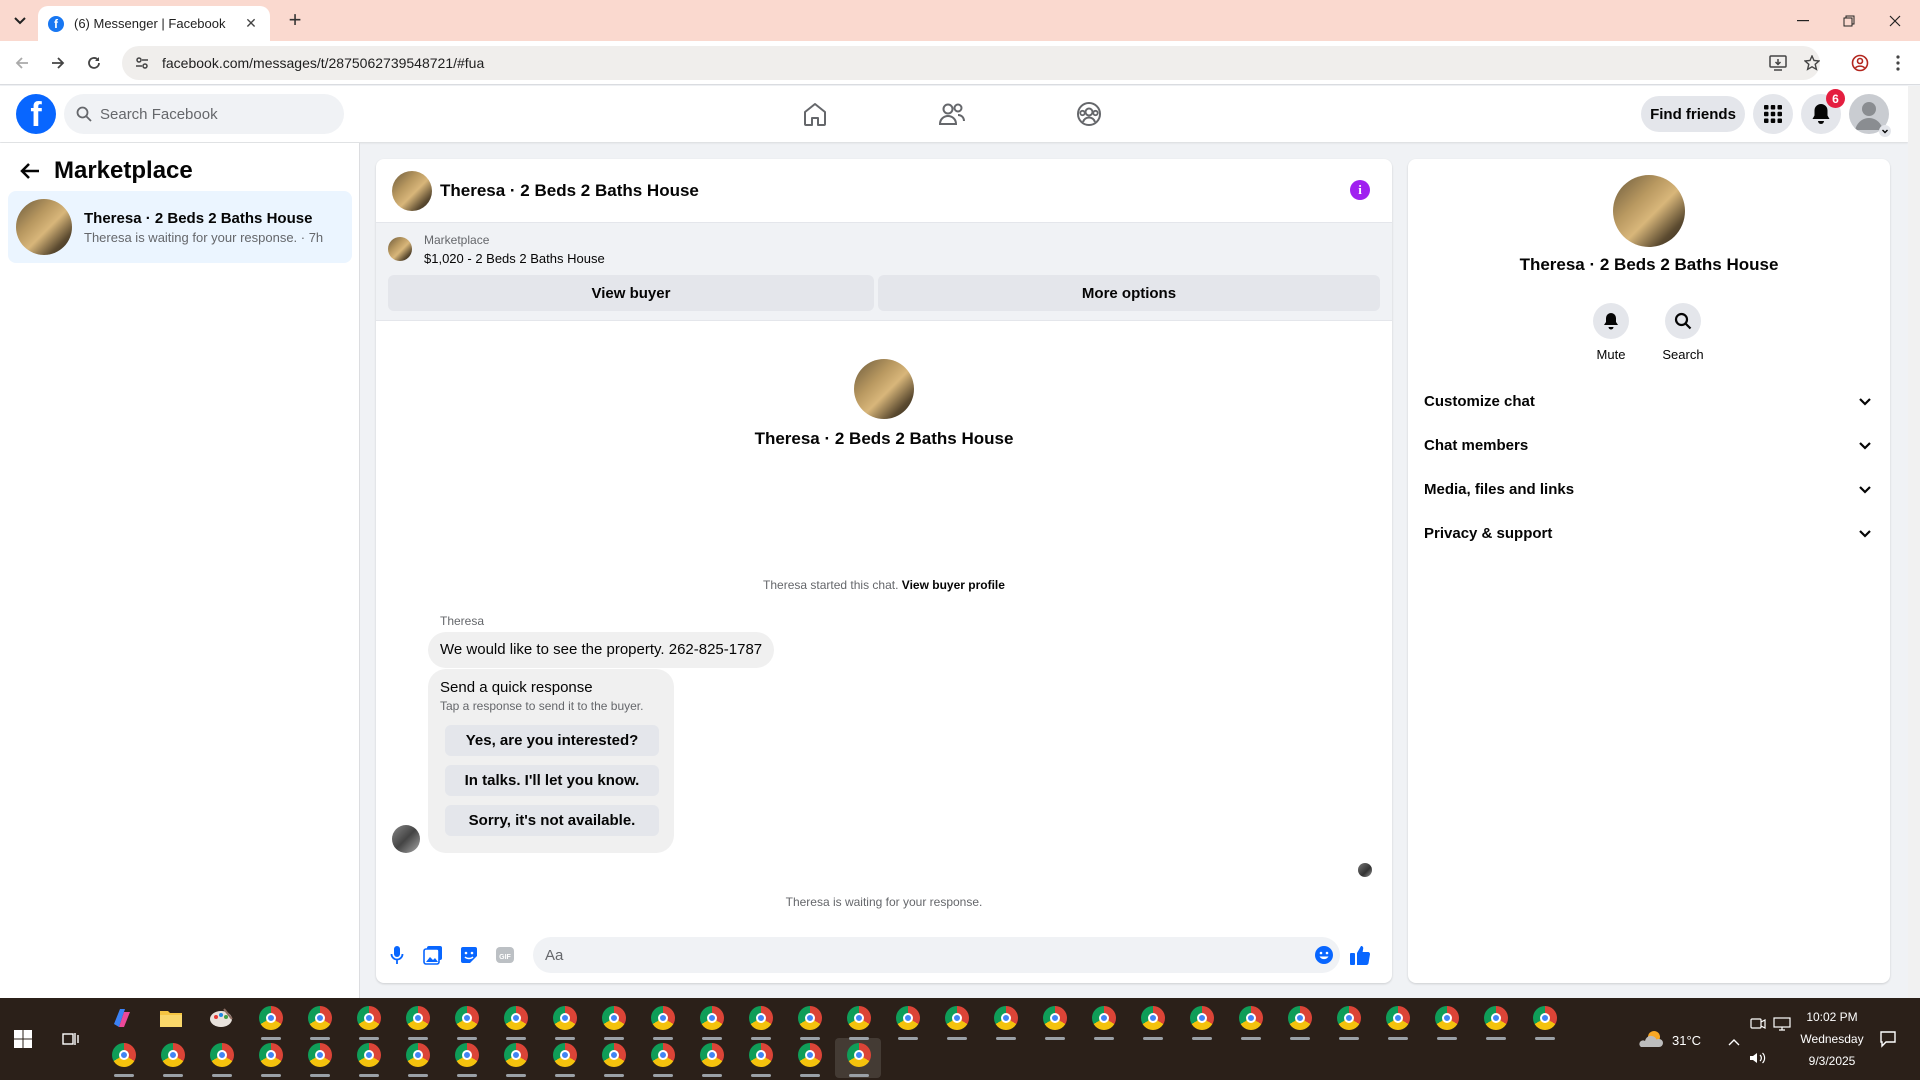 This screenshot has height=1080, width=1920. I want to click on page-scrollbar, so click(1914, 542).